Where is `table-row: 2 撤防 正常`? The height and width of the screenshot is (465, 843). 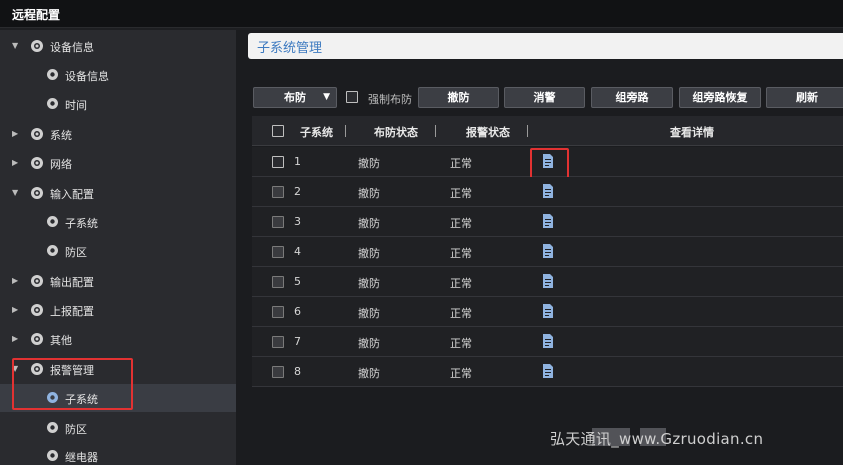
table-row: 2 撤防 正常 is located at coordinates (547, 192).